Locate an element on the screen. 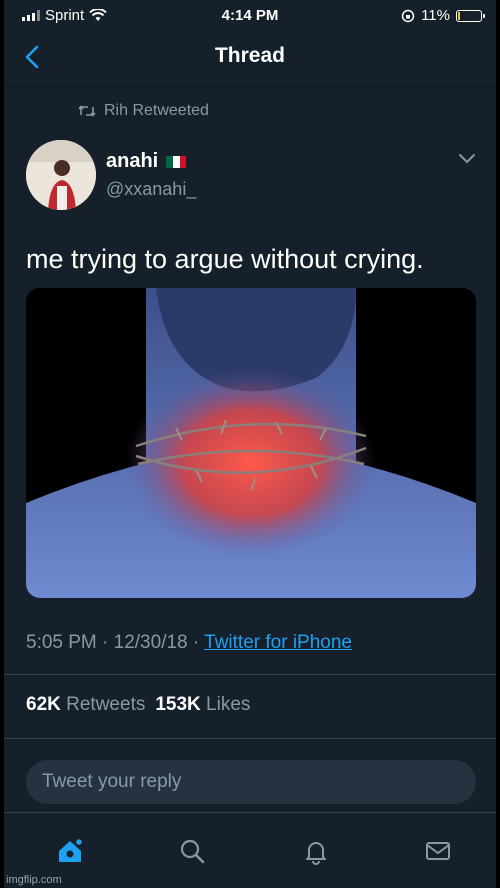 This screenshot has height=888, width=500. reply-input: Tweet your reply is located at coordinates (251, 782).